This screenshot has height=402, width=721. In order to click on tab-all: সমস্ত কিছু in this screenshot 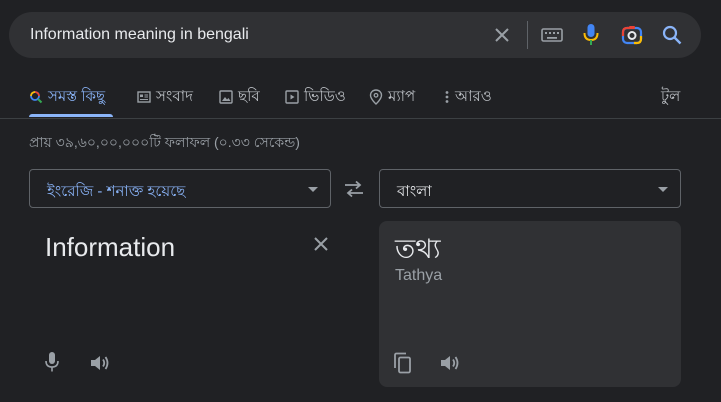, I will do `click(67, 97)`.